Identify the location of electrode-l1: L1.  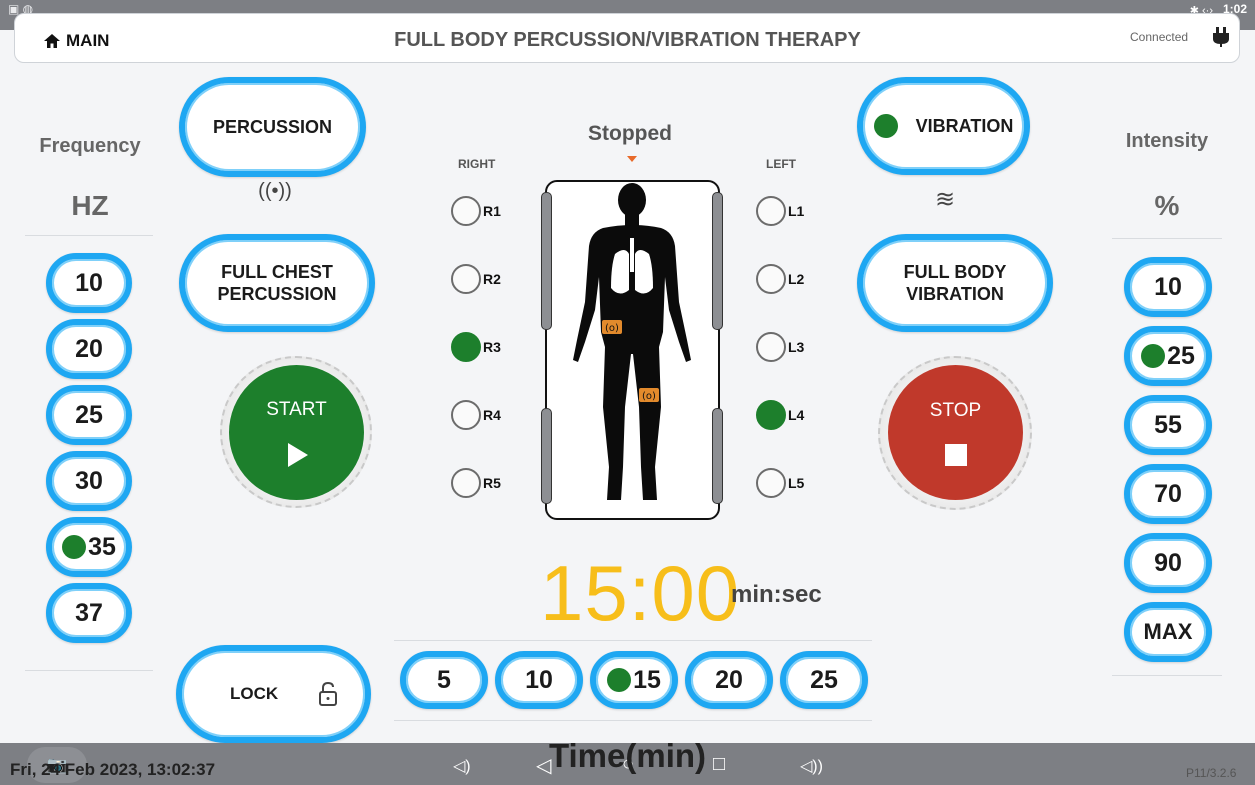
(780, 211).